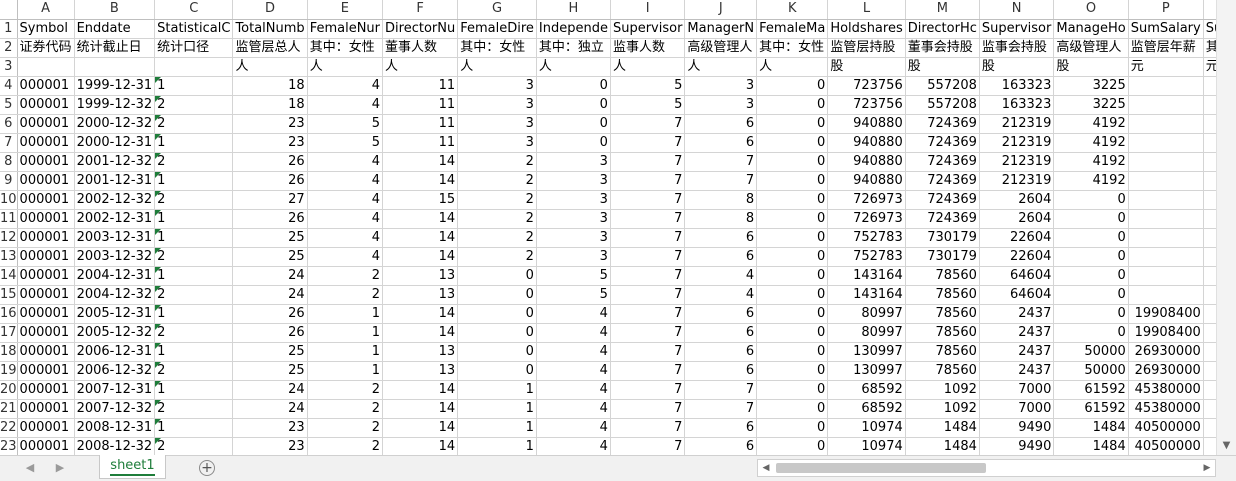 Image resolution: width=1236 pixels, height=481 pixels. What do you see at coordinates (115, 143) in the screenshot?
I see `cell-b7: 2000-12-31` at bounding box center [115, 143].